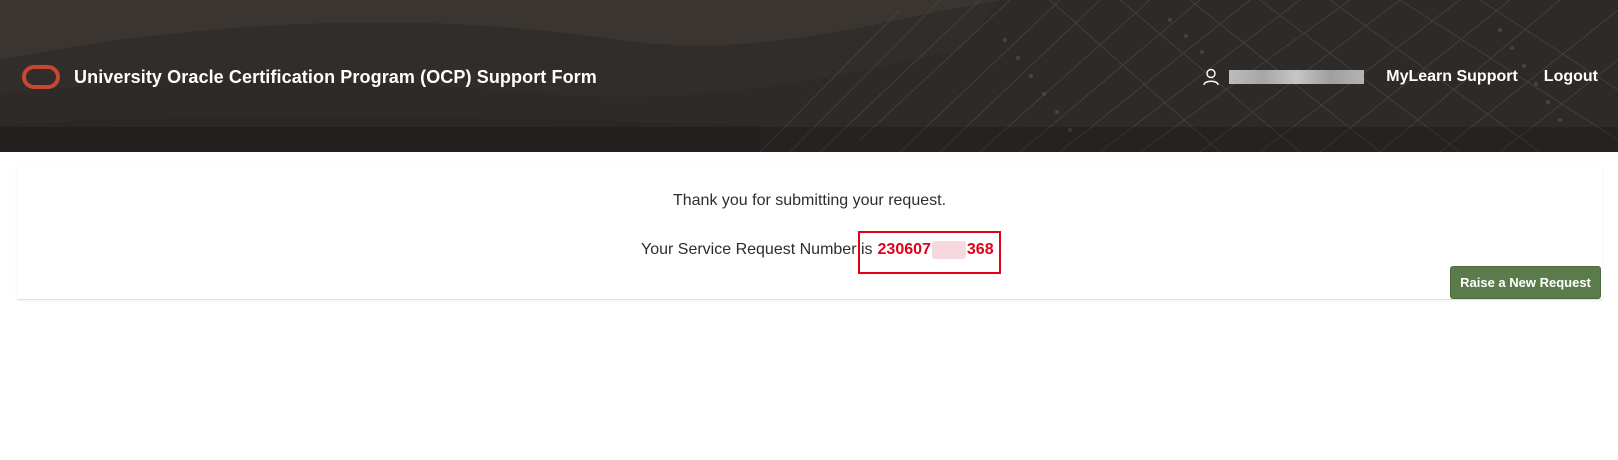 The height and width of the screenshot is (460, 1618). I want to click on oracle-logo-icon, so click(41, 77).